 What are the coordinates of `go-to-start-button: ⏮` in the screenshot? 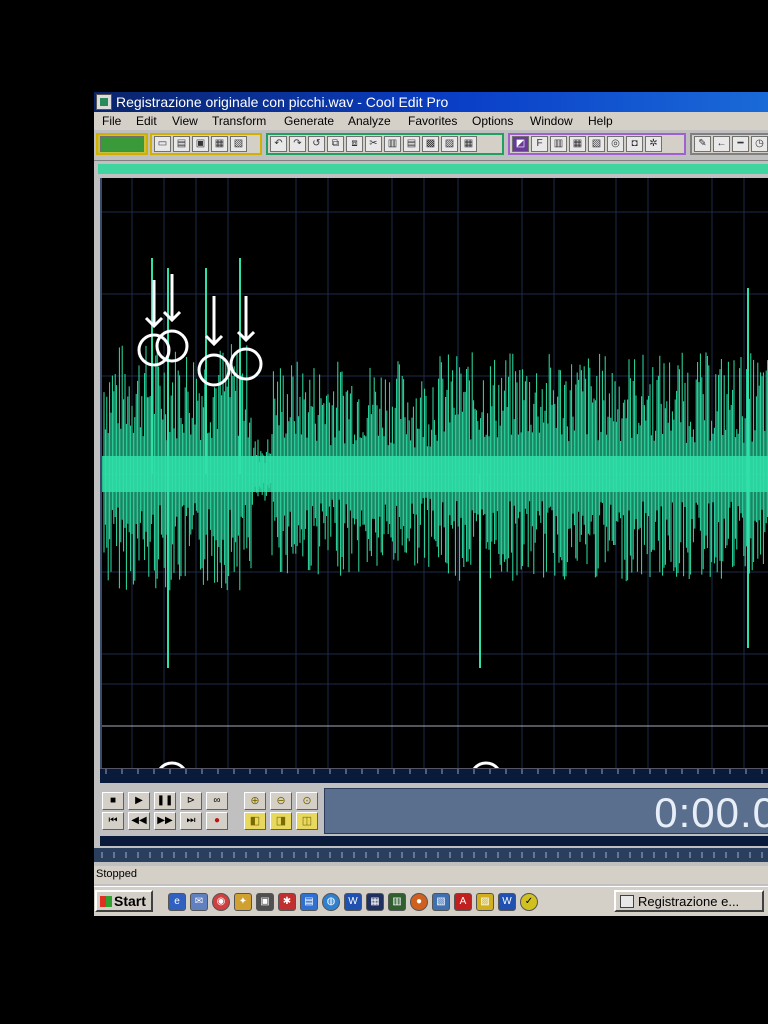 It's located at (113, 821).